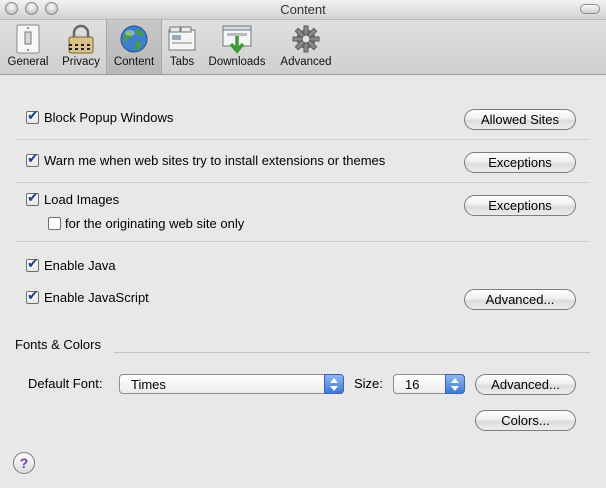 This screenshot has width=606, height=488. I want to click on load-images-label: Load Images, so click(82, 199).